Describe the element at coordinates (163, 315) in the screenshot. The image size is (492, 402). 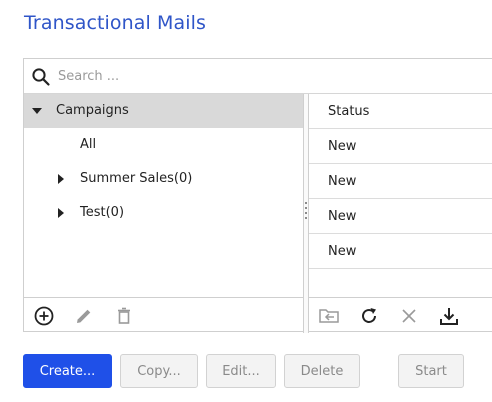
I see `tree-toolbar` at that location.